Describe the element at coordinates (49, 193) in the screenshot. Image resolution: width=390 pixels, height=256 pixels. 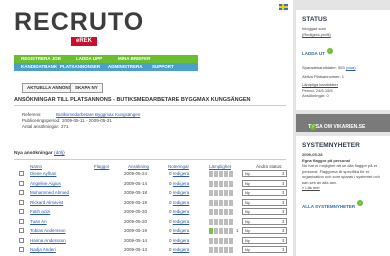
I see `applicant-name-link: Mohammed Ahmed` at that location.